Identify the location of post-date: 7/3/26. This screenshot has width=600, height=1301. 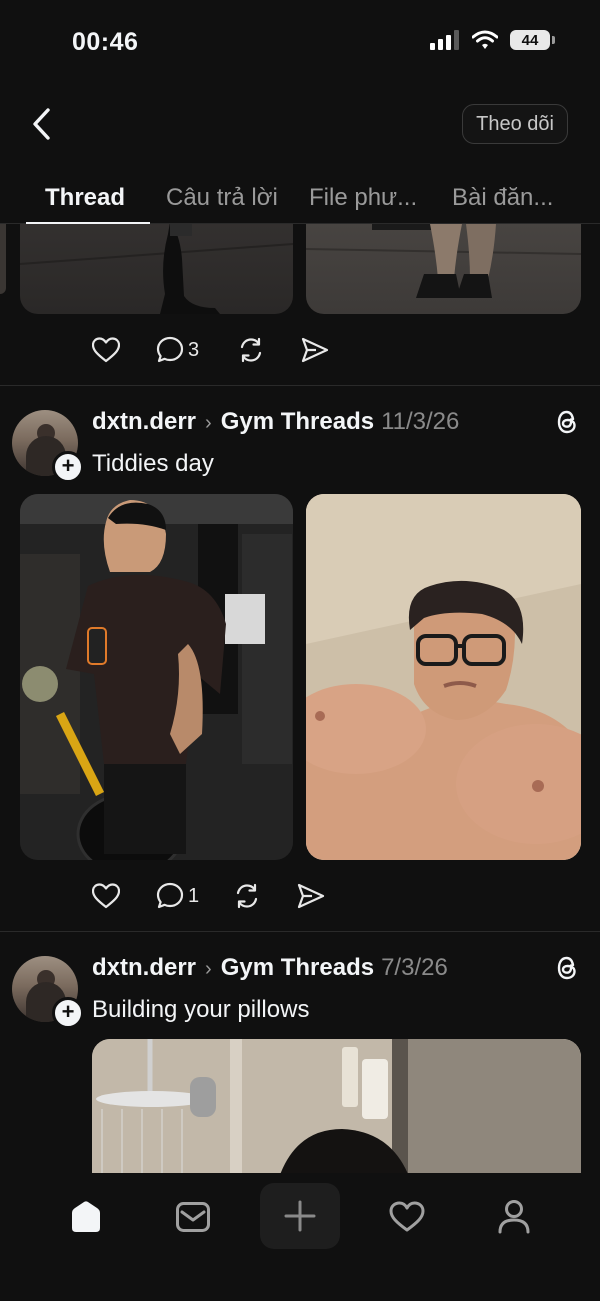
(414, 967).